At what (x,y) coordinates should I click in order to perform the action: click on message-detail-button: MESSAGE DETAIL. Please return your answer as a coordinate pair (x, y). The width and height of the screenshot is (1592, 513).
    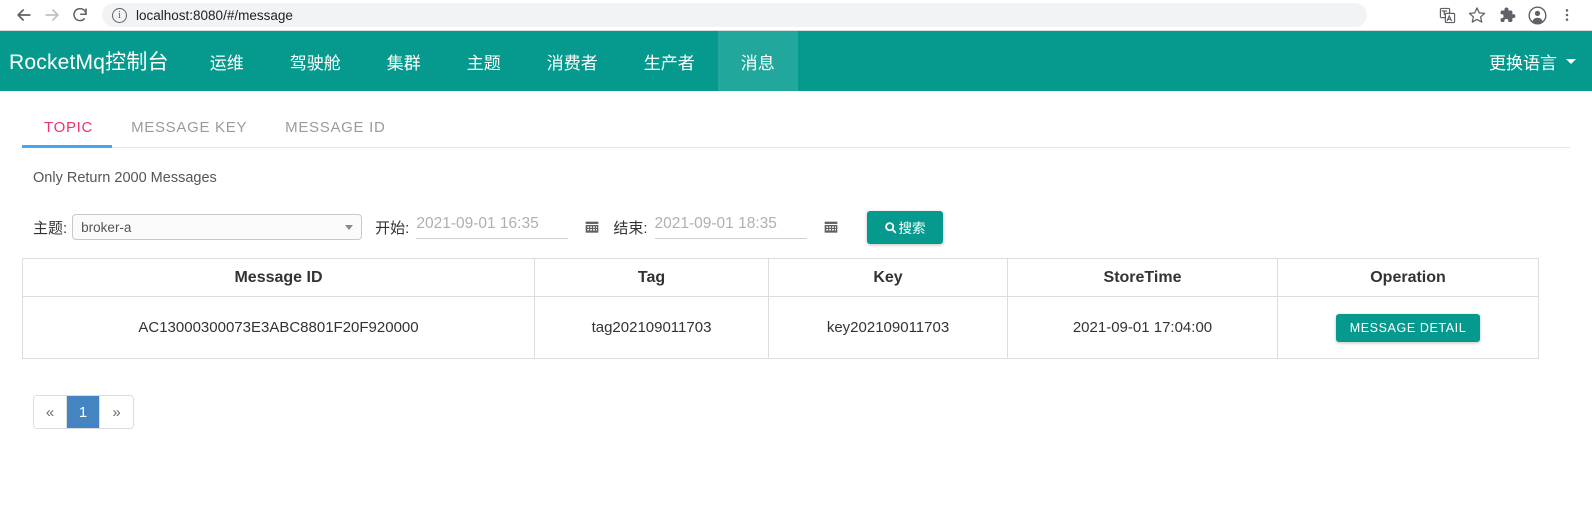
    Looking at the image, I should click on (1408, 327).